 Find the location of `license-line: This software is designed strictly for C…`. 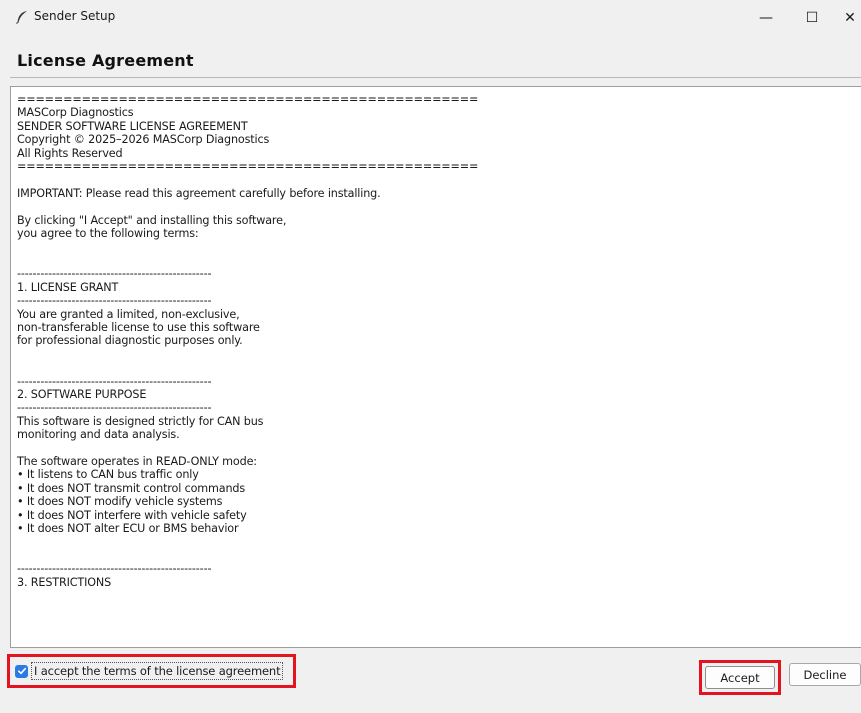

license-line: This software is designed strictly for C… is located at coordinates (140, 421).